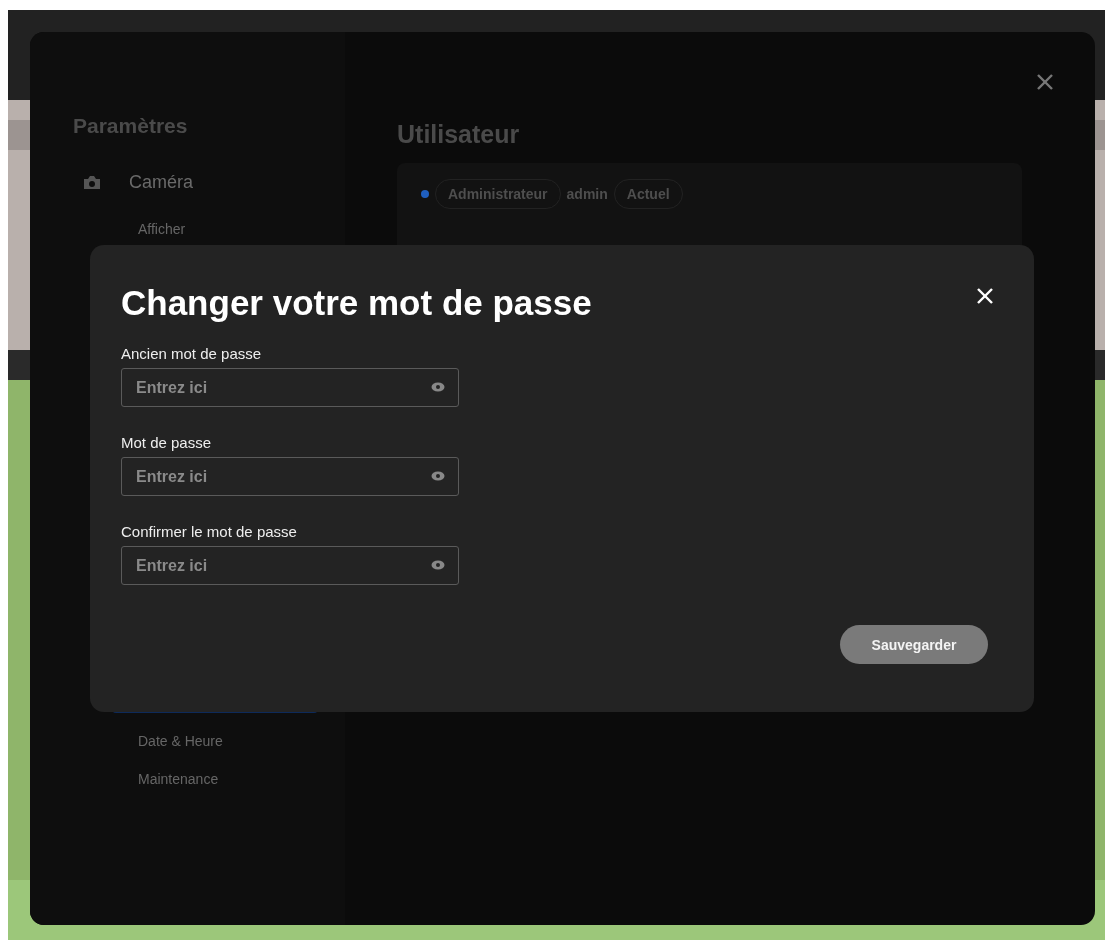  Describe the element at coordinates (162, 229) in the screenshot. I see `sidebar-item: Afficher` at that location.